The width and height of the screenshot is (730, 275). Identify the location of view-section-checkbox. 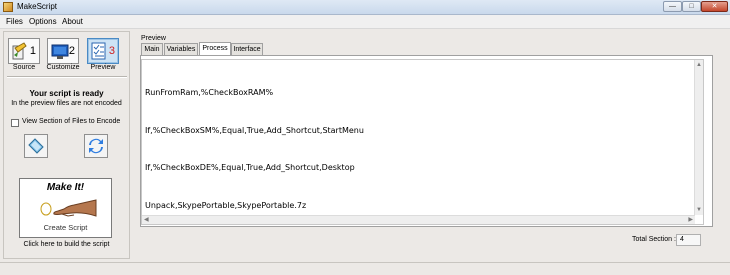
(15, 123).